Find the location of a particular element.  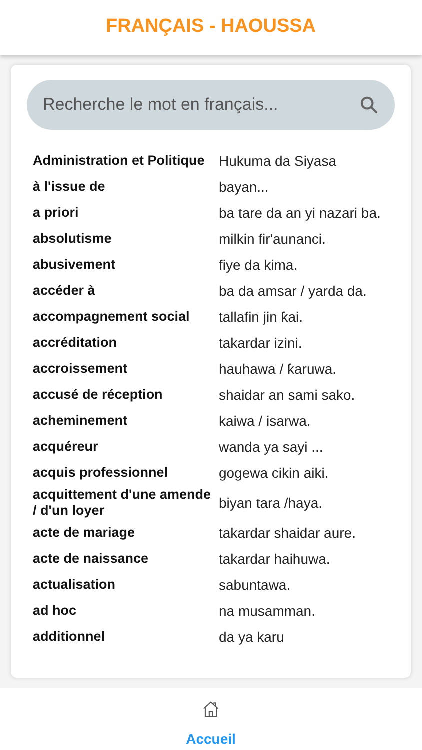

hausa-translation: ba da amsar / yarda da. is located at coordinates (293, 291).